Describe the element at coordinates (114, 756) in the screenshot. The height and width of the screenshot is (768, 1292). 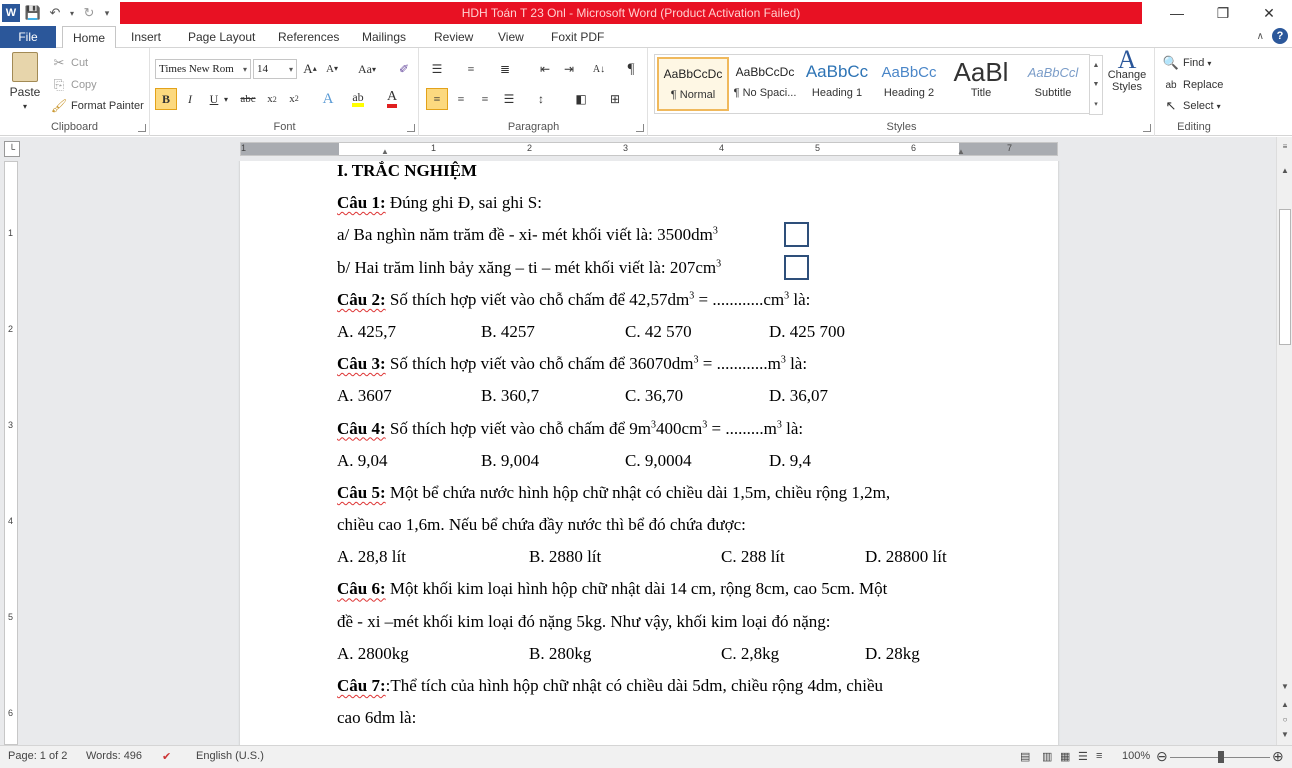
I see `word-count: Words: 496` at that location.